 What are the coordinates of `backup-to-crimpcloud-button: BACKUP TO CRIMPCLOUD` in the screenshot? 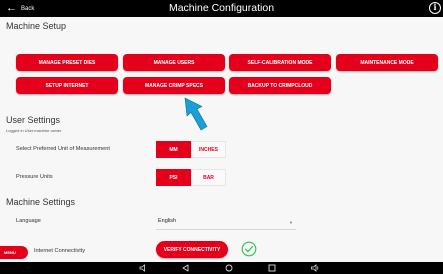 It's located at (280, 85).